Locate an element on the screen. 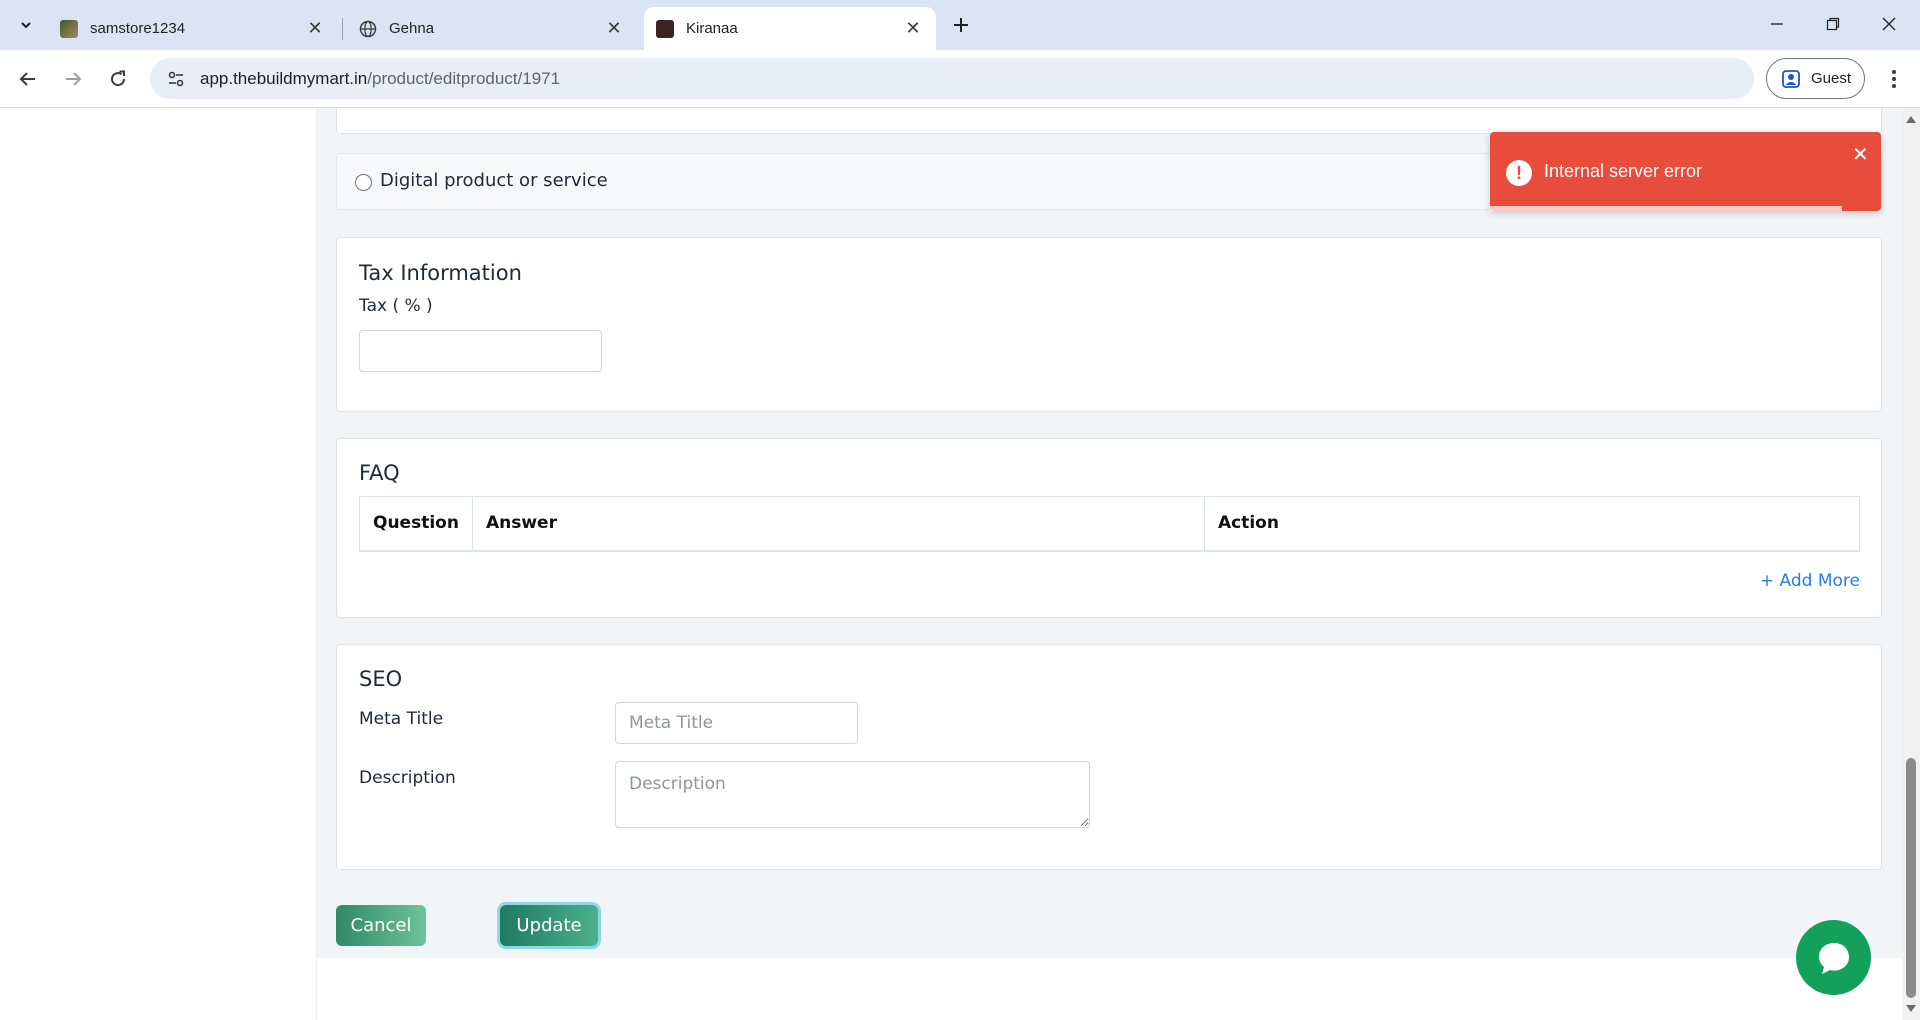  exclamation-icon: ! is located at coordinates (1519, 173).